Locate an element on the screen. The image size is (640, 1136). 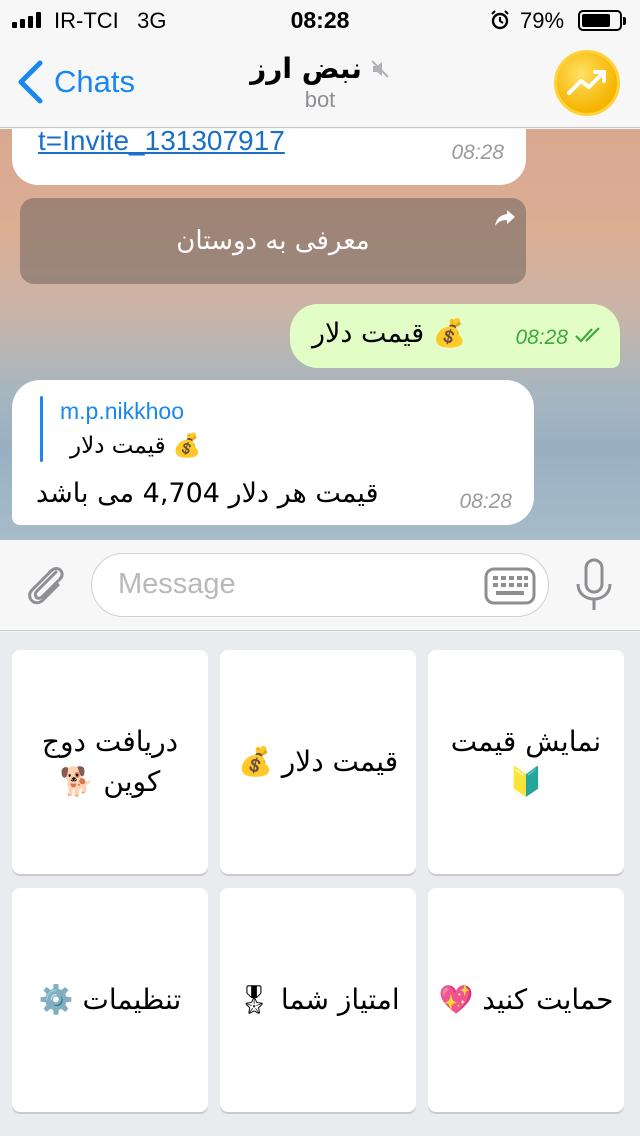
paperclip-icon is located at coordinates (46, 584).